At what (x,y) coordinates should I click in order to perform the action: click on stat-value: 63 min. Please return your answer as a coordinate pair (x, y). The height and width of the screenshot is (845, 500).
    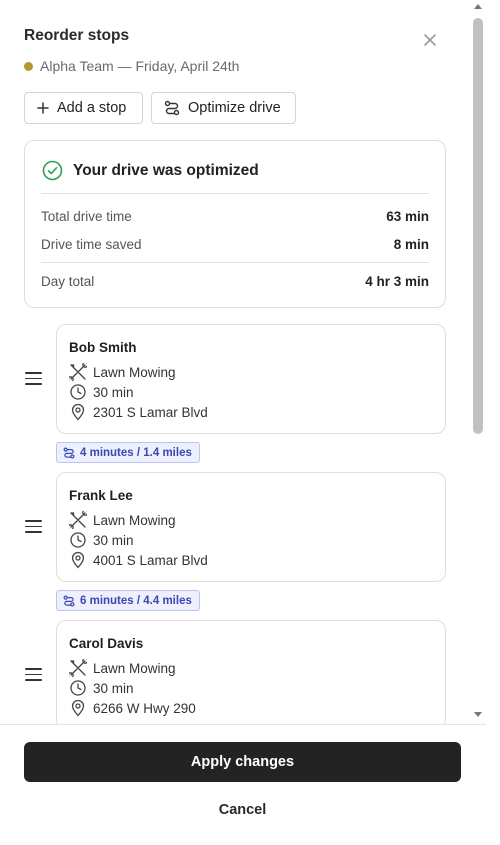
    Looking at the image, I should click on (407, 216).